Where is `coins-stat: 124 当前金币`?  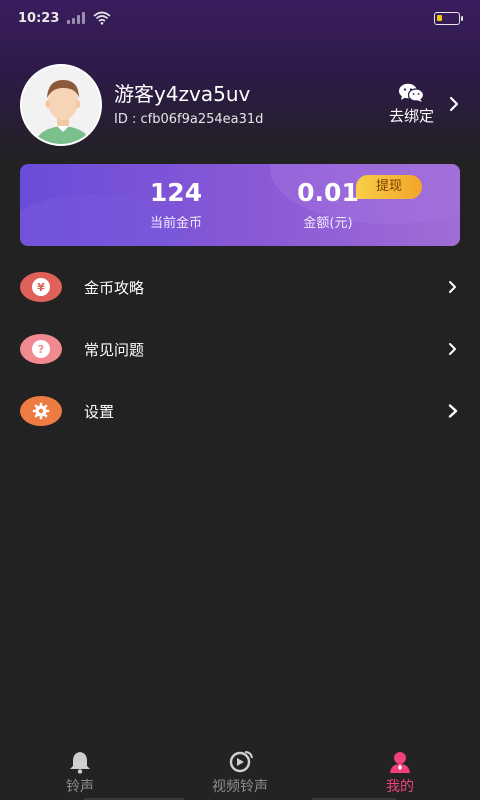
coins-stat: 124 当前金币 is located at coordinates (176, 204).